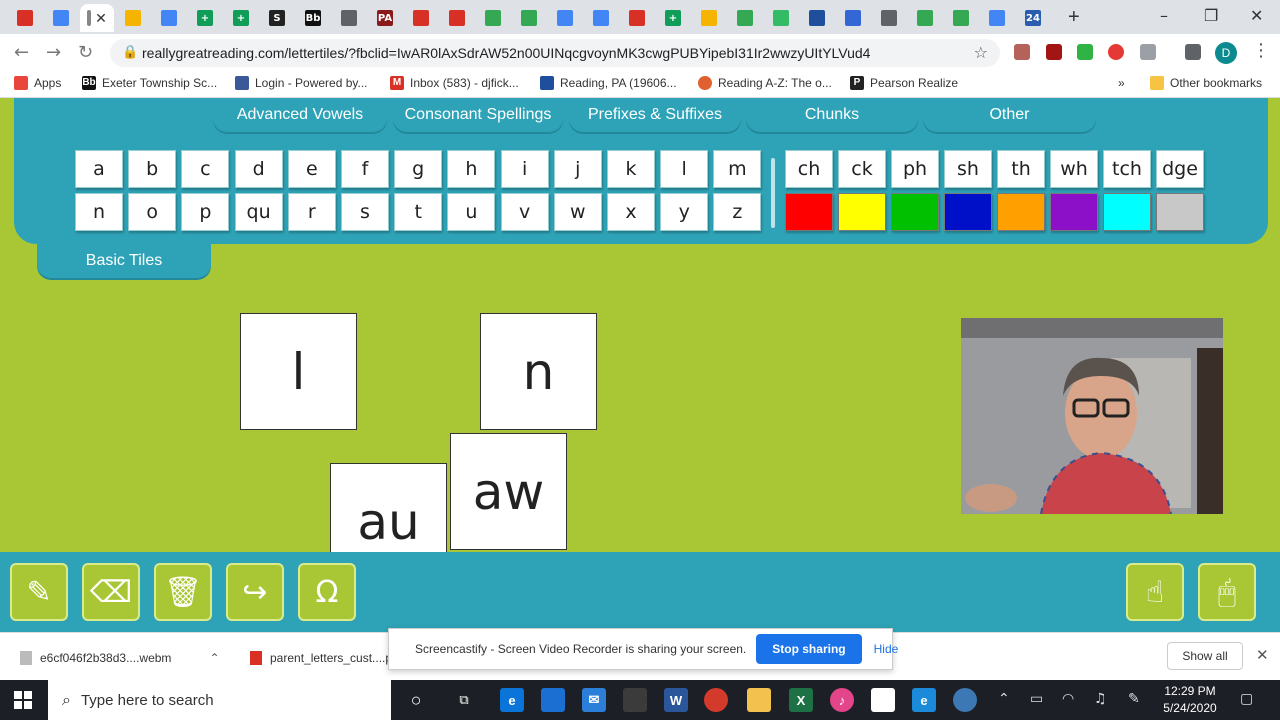  What do you see at coordinates (53, 52) in the screenshot?
I see `forward-icon: →` at bounding box center [53, 52].